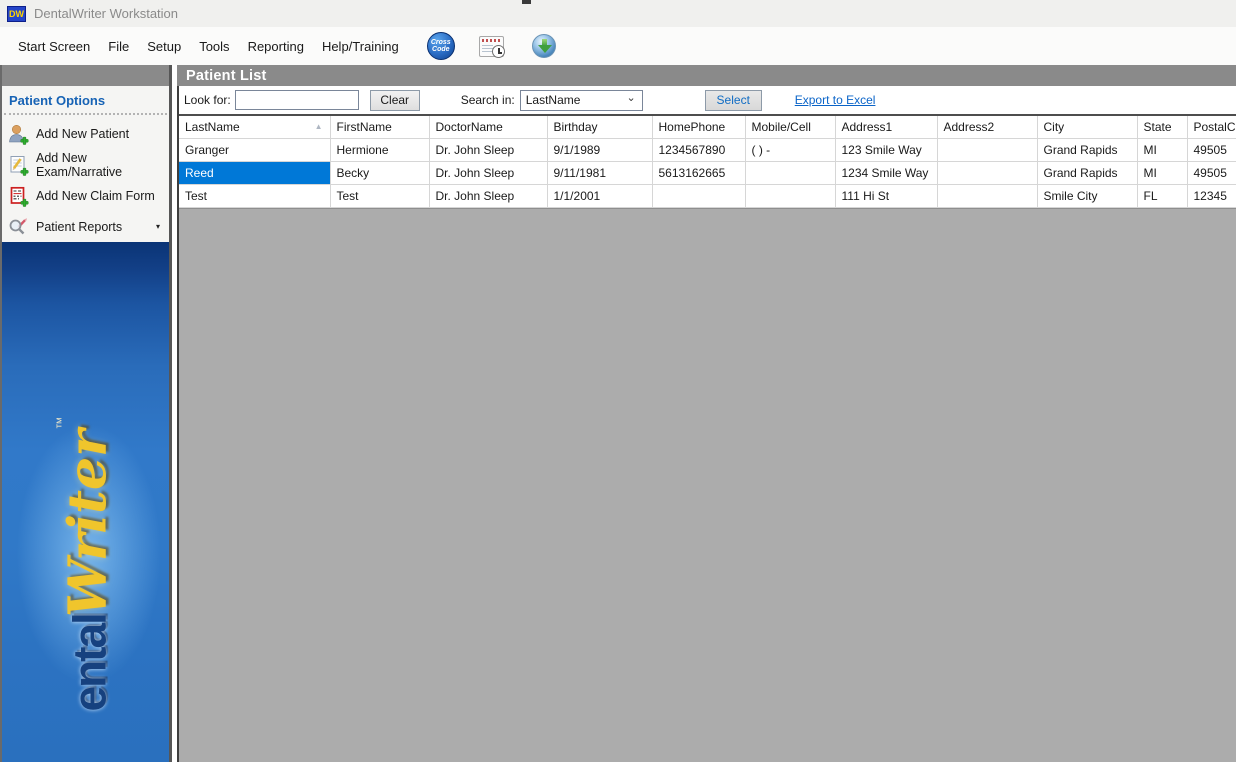 Image resolution: width=1236 pixels, height=762 pixels. What do you see at coordinates (164, 46) in the screenshot?
I see `menu-setup: Setup` at bounding box center [164, 46].